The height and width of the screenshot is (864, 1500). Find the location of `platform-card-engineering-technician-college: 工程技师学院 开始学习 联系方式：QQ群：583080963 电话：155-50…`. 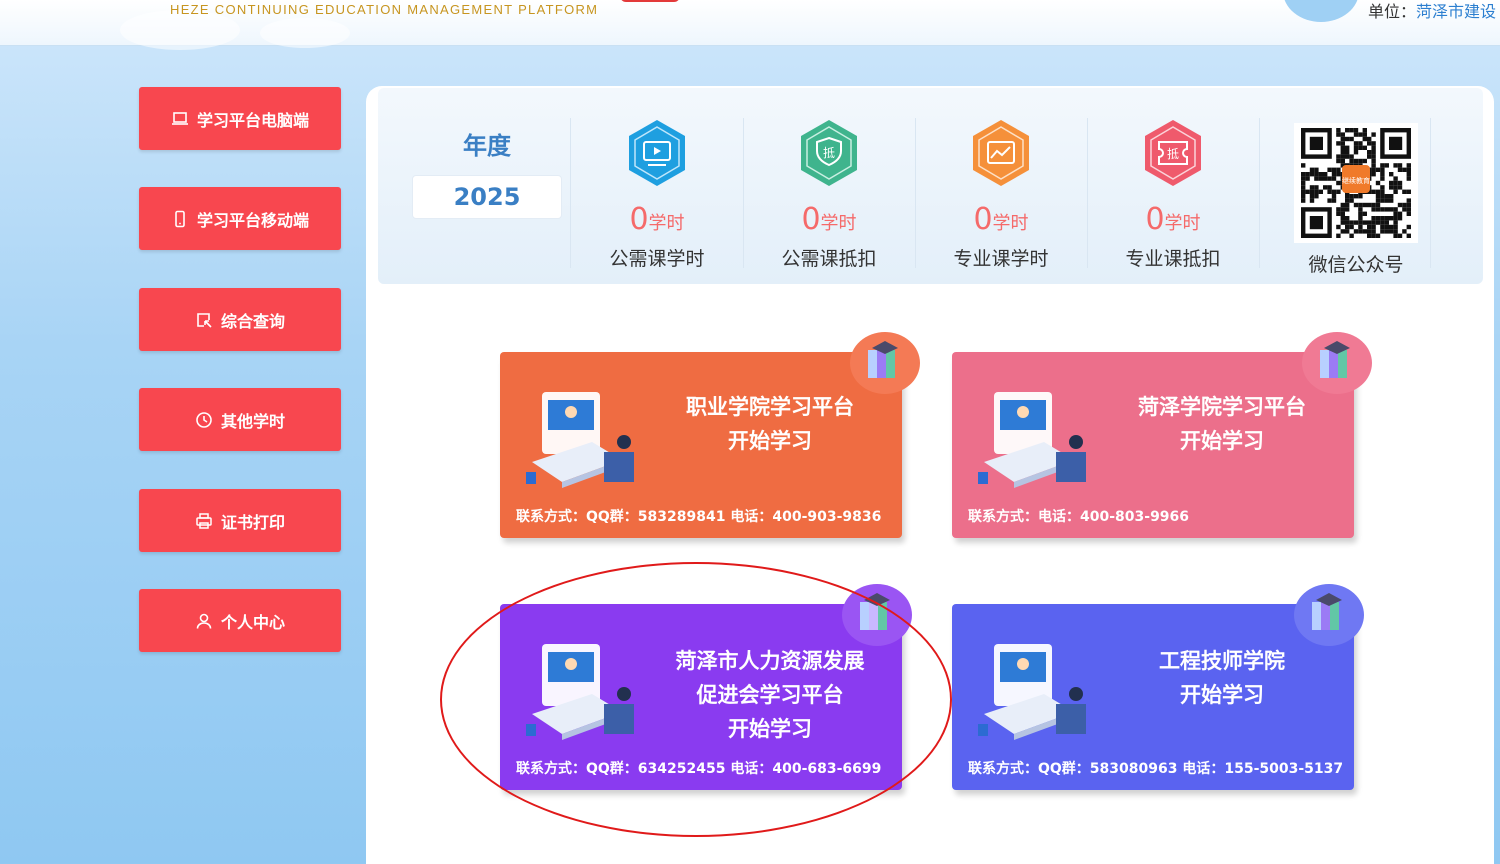

platform-card-engineering-technician-college: 工程技师学院 开始学习 联系方式：QQ群：583080963 电话：155-50… is located at coordinates (1158, 687).